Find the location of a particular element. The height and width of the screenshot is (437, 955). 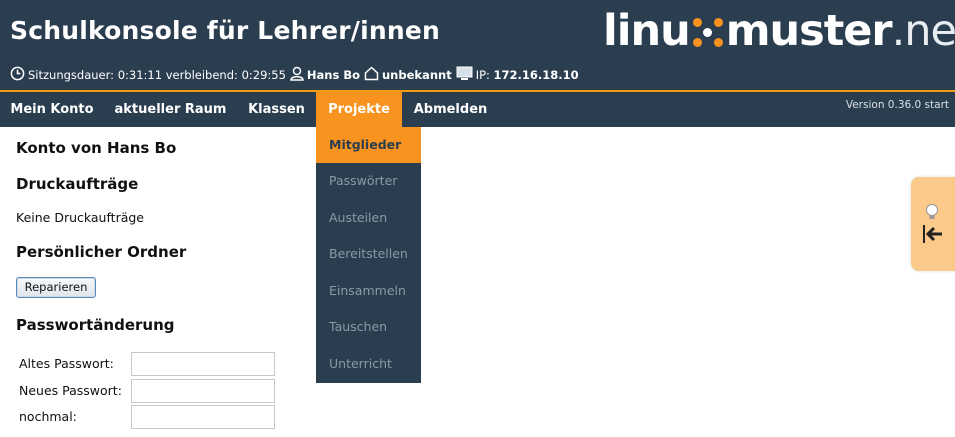

clock-icon is located at coordinates (17, 75).